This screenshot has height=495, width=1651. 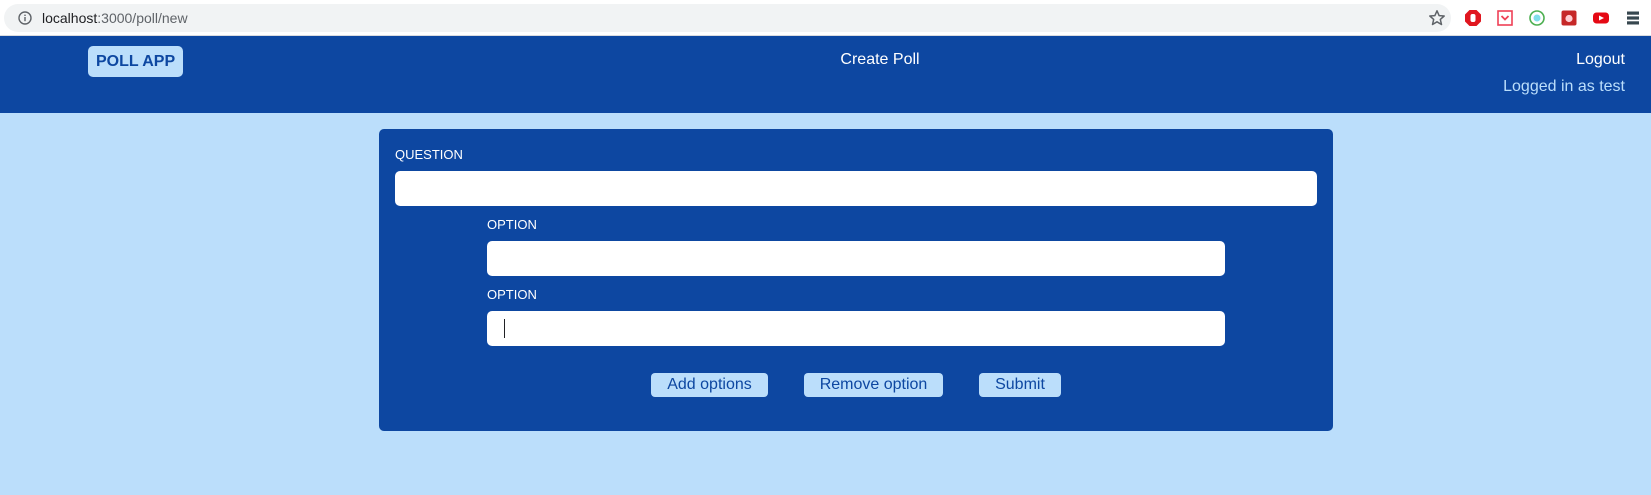 What do you see at coordinates (429, 154) in the screenshot?
I see `question-label: QUESTION` at bounding box center [429, 154].